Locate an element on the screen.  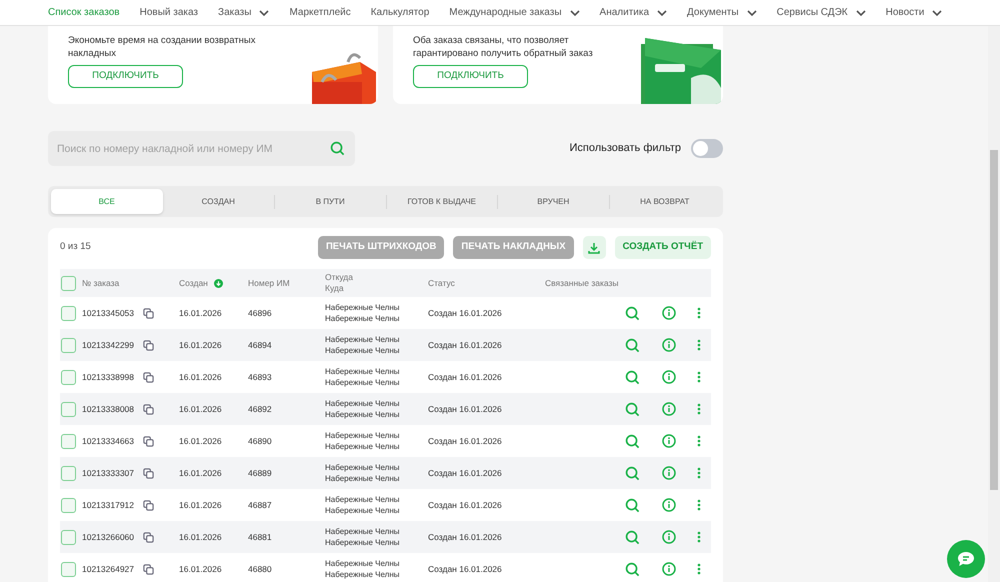
column-header: Куда is located at coordinates (335, 288).